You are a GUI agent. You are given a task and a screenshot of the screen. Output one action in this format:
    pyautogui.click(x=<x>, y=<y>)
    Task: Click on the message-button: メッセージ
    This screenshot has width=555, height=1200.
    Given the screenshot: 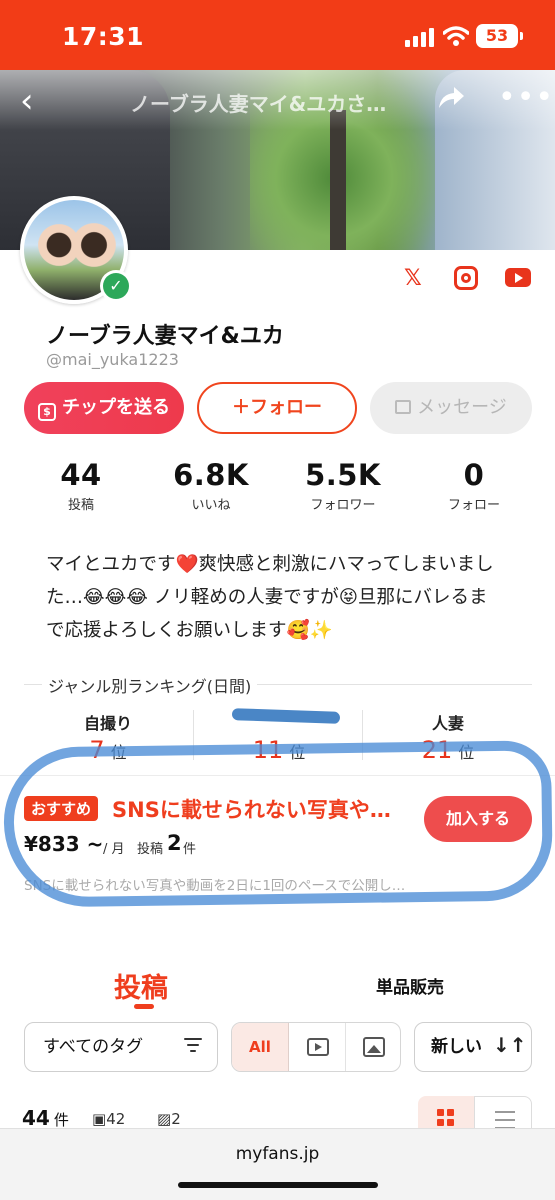 What is the action you would take?
    pyautogui.click(x=451, y=408)
    